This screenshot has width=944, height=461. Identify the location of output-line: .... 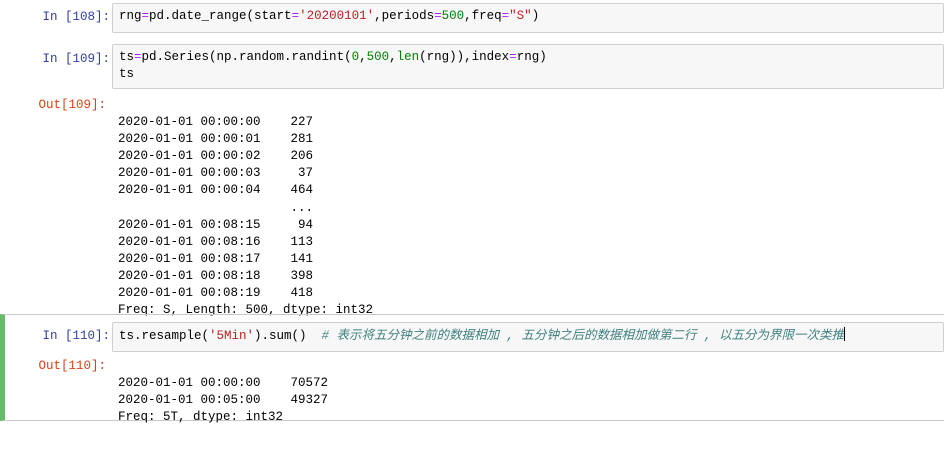
(216, 207).